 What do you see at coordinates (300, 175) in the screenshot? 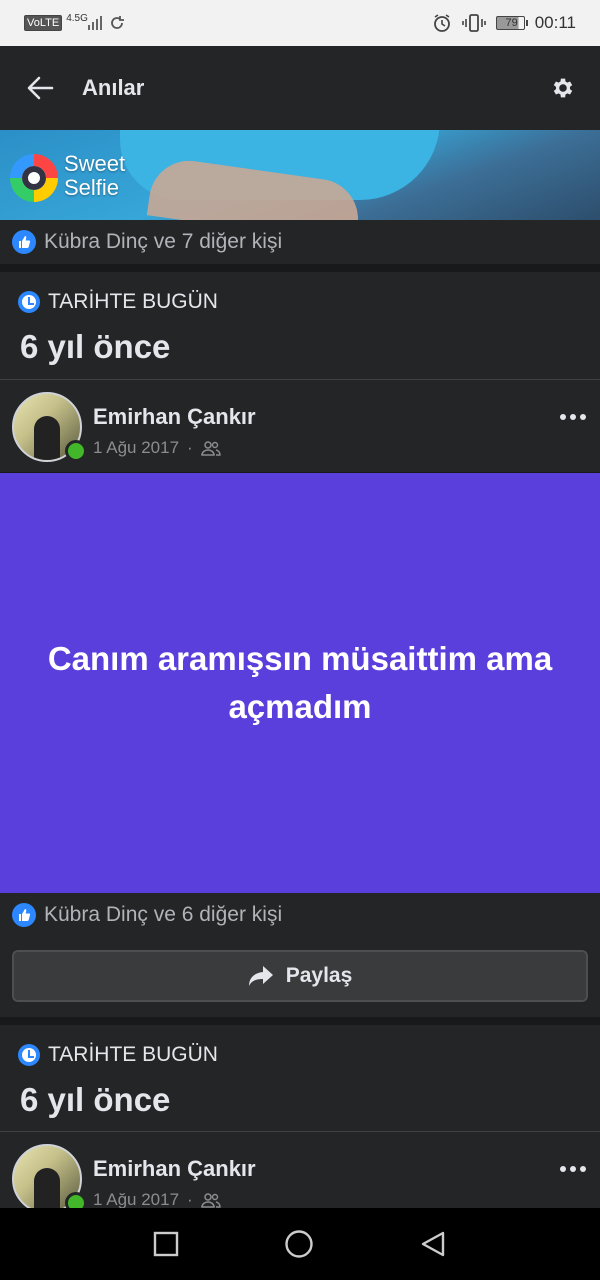
I see `memory-photo: Sweet Selfie` at bounding box center [300, 175].